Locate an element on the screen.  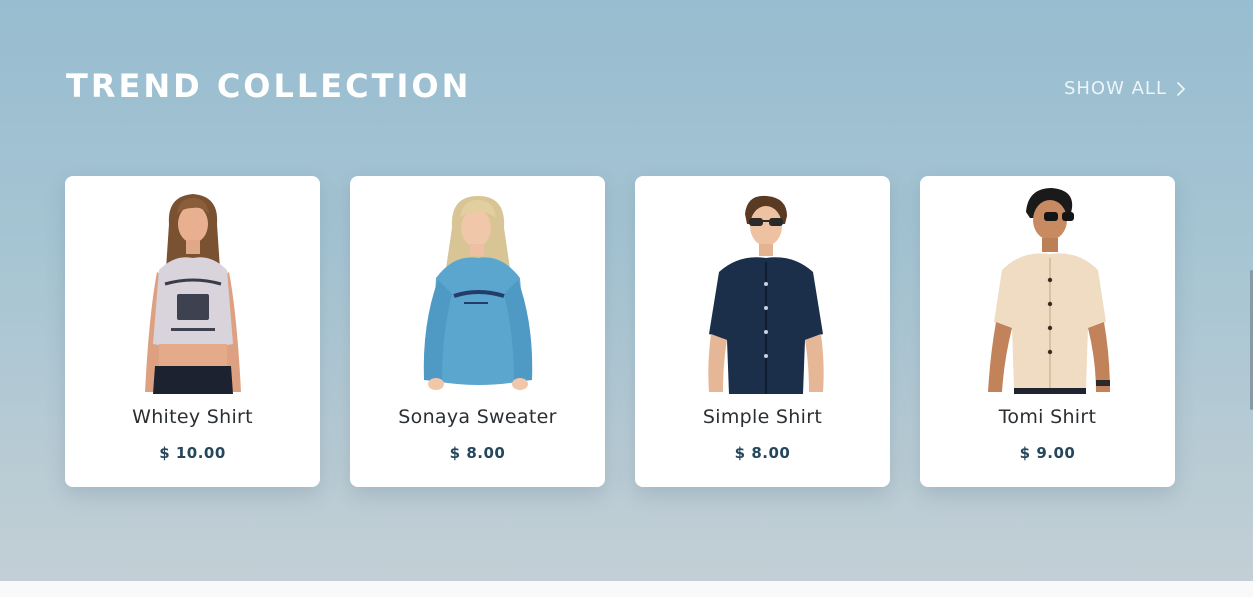
product-card: Tomi Shirt $ 9.00 is located at coordinates (1047, 331).